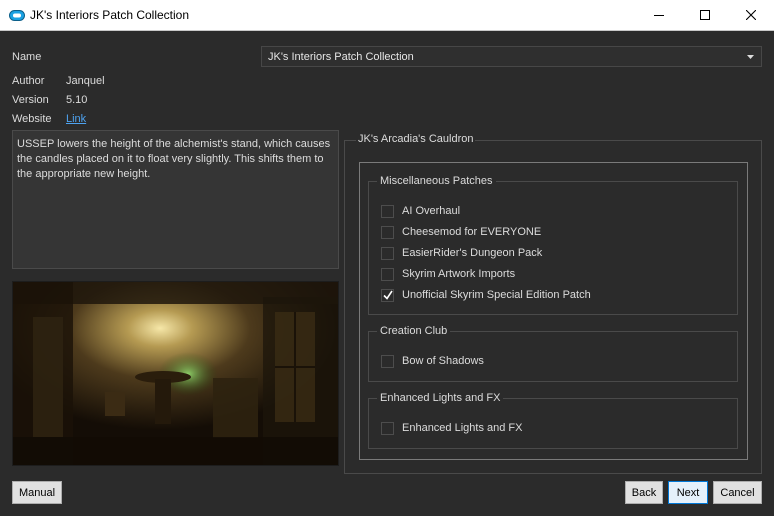  Describe the element at coordinates (459, 274) in the screenshot. I see `option-label: Skyrim Artwork Imports` at that location.